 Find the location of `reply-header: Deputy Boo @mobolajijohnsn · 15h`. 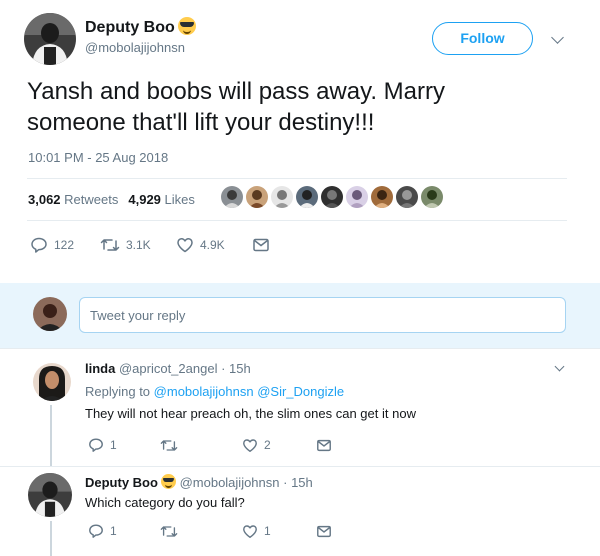

reply-header: Deputy Boo @mobolajijohnsn · 15h is located at coordinates (199, 482).